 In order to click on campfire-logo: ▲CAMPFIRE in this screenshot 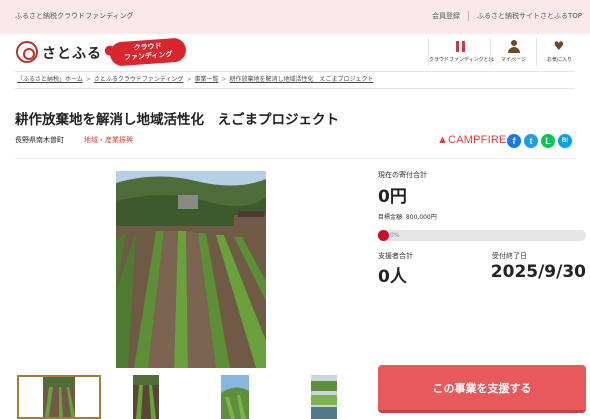, I will do `click(472, 140)`.